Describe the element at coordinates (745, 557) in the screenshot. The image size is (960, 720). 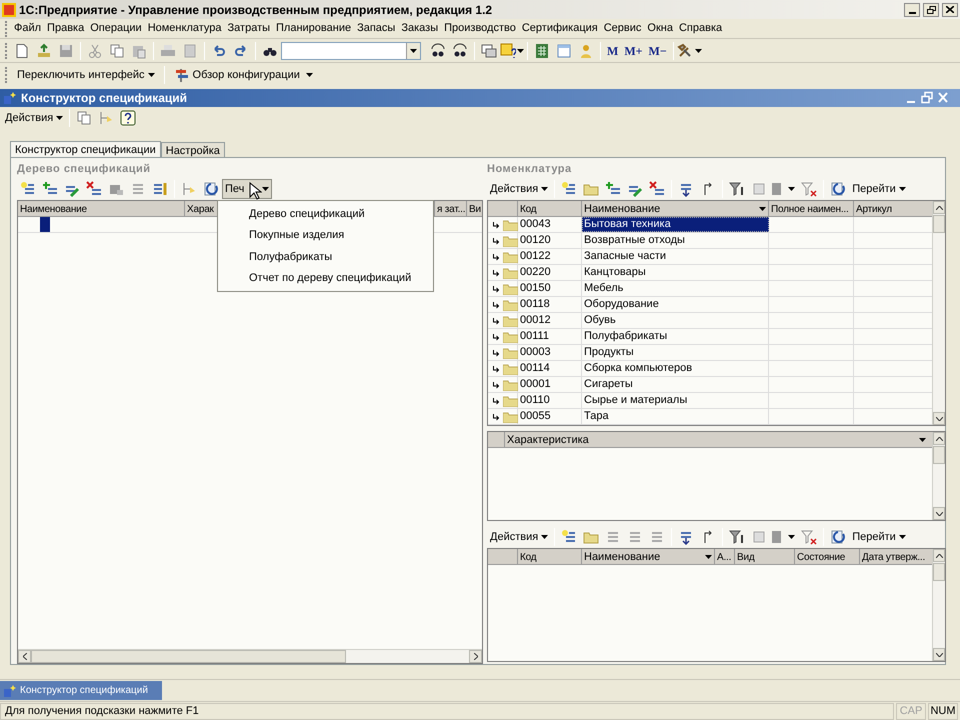
I see `column-header: Вид` at that location.